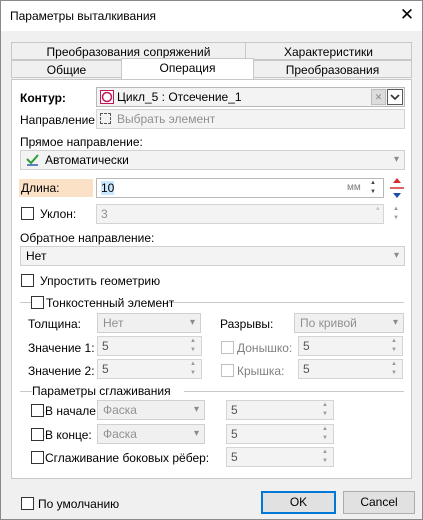 The image size is (423, 520). Describe the element at coordinates (104, 214) in the screenshot. I see `slope-value: 3` at that location.